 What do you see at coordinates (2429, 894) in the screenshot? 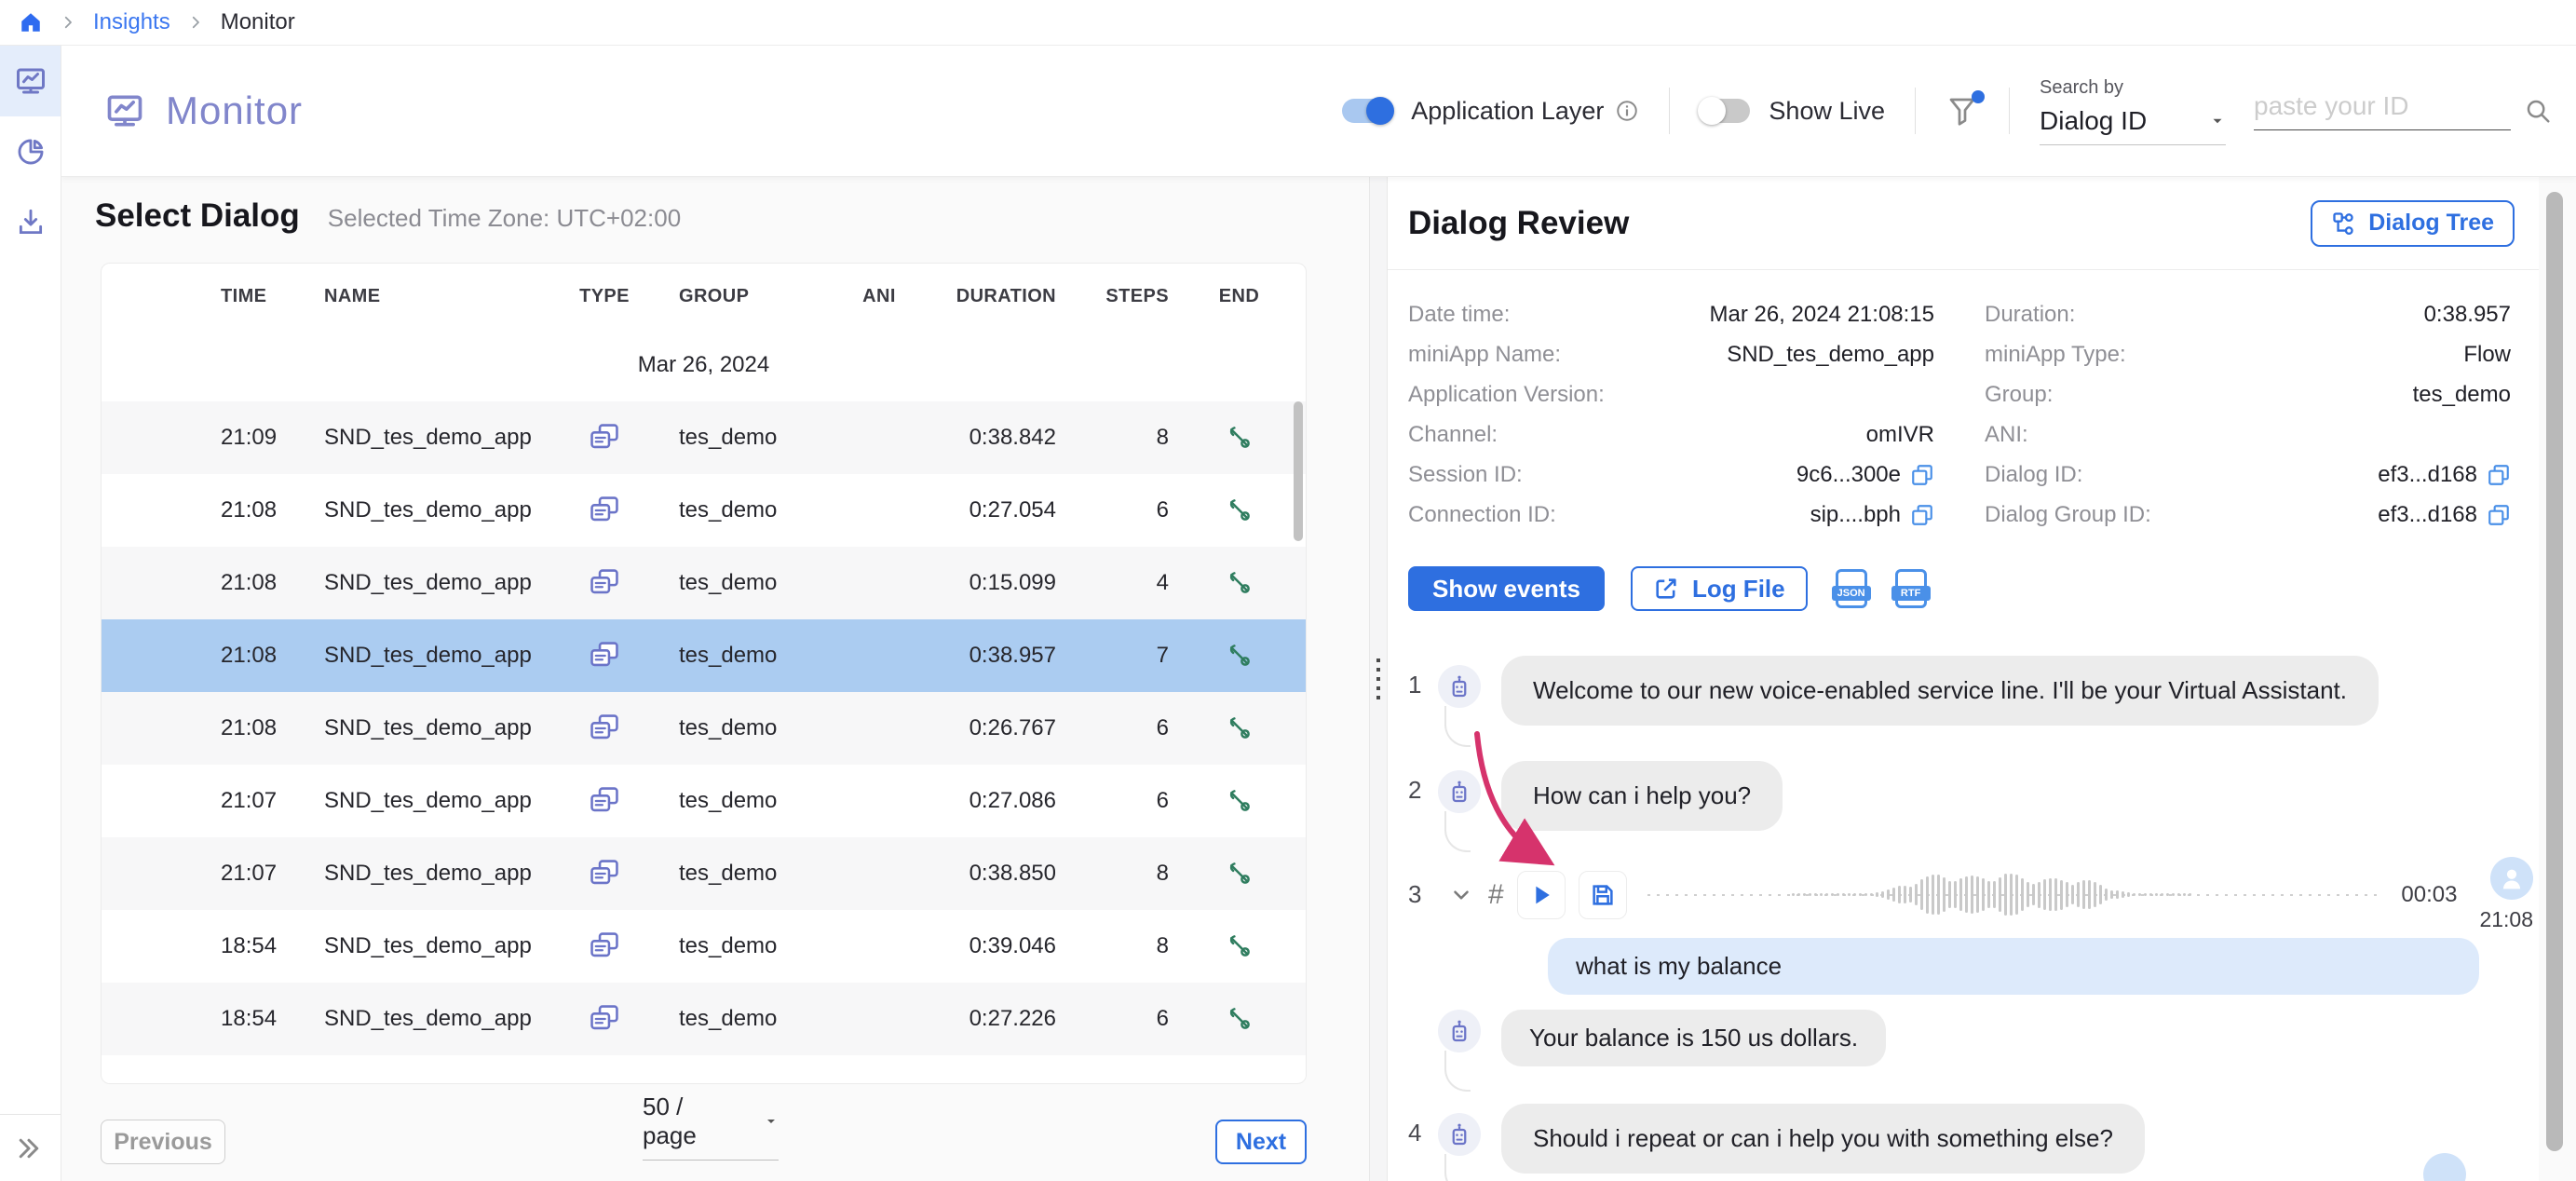
I see `audio-duration: 00:03` at bounding box center [2429, 894].